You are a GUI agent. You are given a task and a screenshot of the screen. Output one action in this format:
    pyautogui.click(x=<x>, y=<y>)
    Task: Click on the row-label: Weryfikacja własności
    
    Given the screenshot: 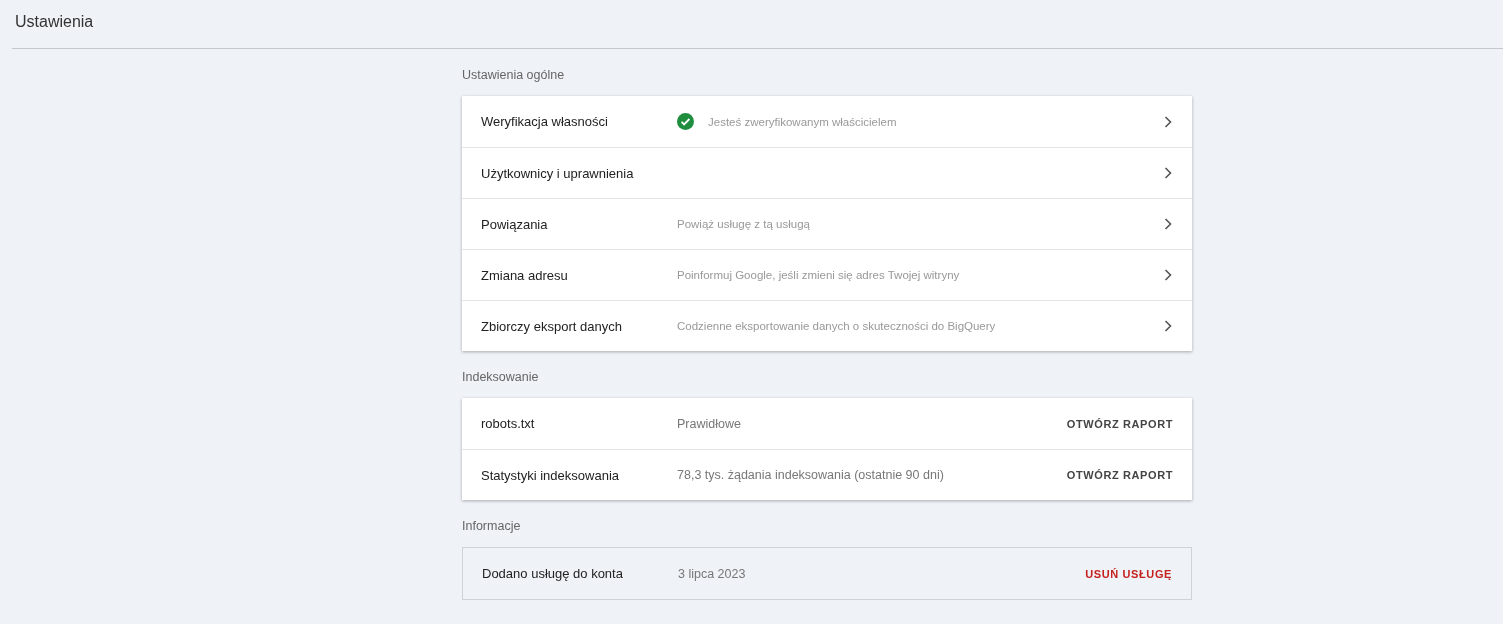 What is the action you would take?
    pyautogui.click(x=545, y=121)
    